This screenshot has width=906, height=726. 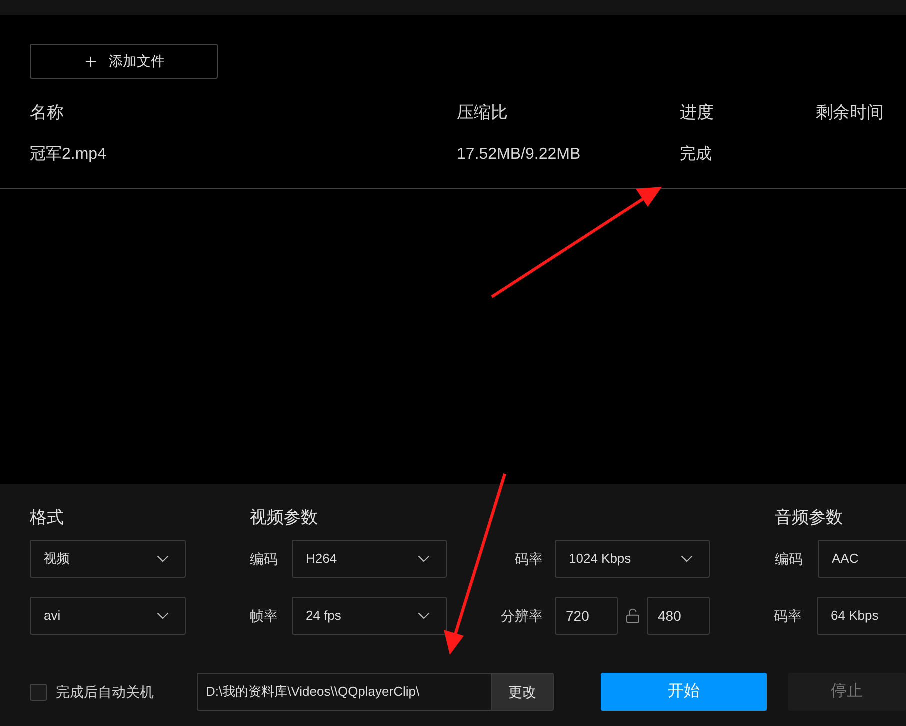 I want to click on change-button: 更改, so click(x=522, y=692).